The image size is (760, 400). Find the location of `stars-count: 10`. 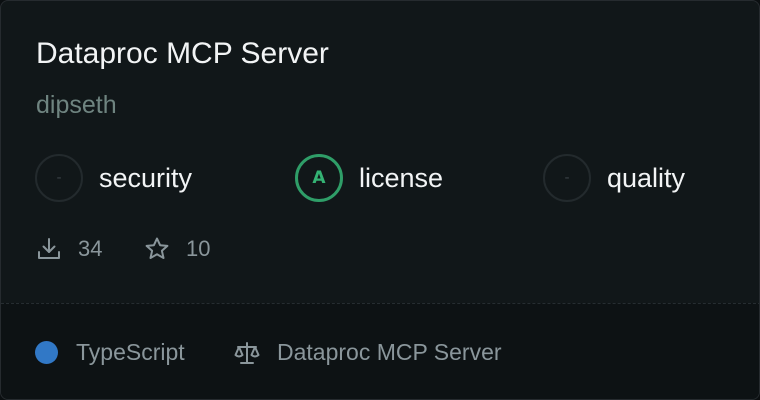

stars-count: 10 is located at coordinates (198, 248).